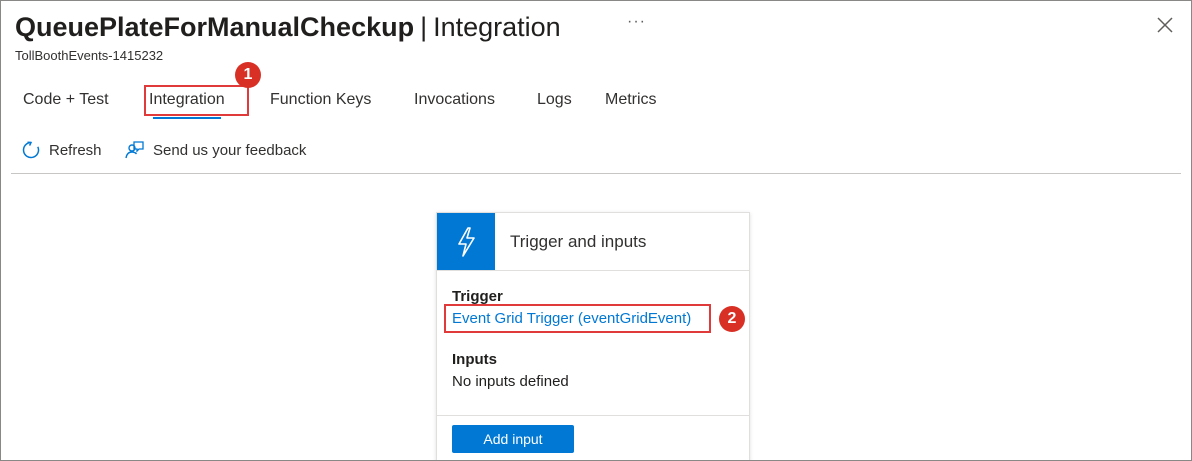 The width and height of the screenshot is (1192, 461). Describe the element at coordinates (1165, 25) in the screenshot. I see `close-icon` at that location.